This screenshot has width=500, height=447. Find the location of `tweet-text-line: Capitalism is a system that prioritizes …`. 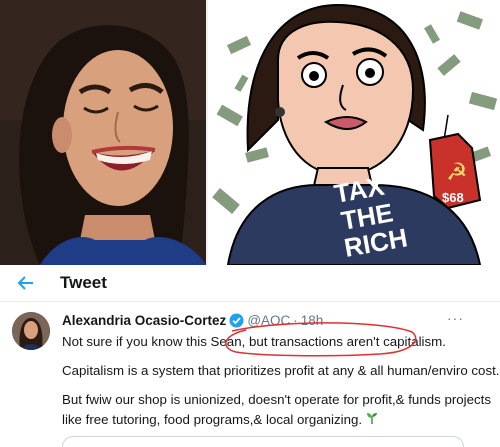

tweet-text-line: Capitalism is a system that prioritizes … is located at coordinates (281, 370).